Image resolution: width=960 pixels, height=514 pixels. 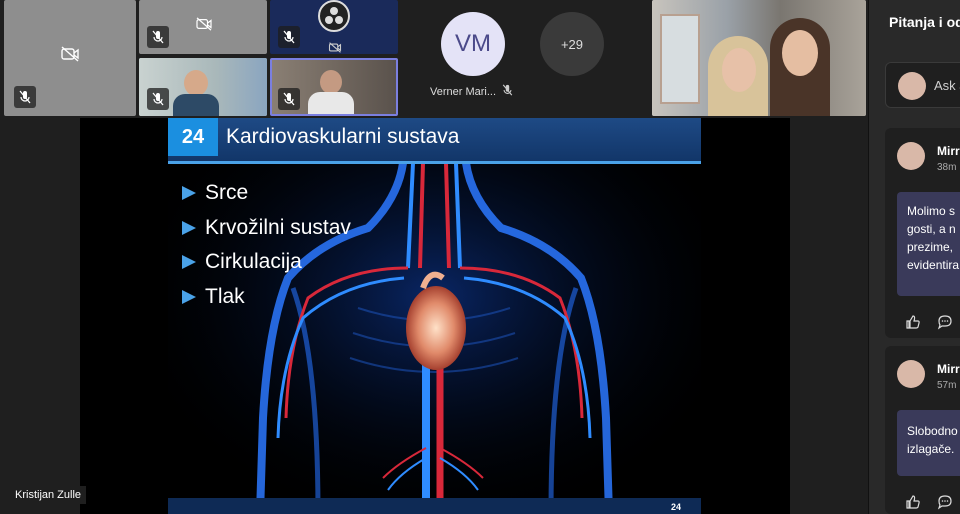 I want to click on slide-bullet: Cirkulacija, so click(x=266, y=262).